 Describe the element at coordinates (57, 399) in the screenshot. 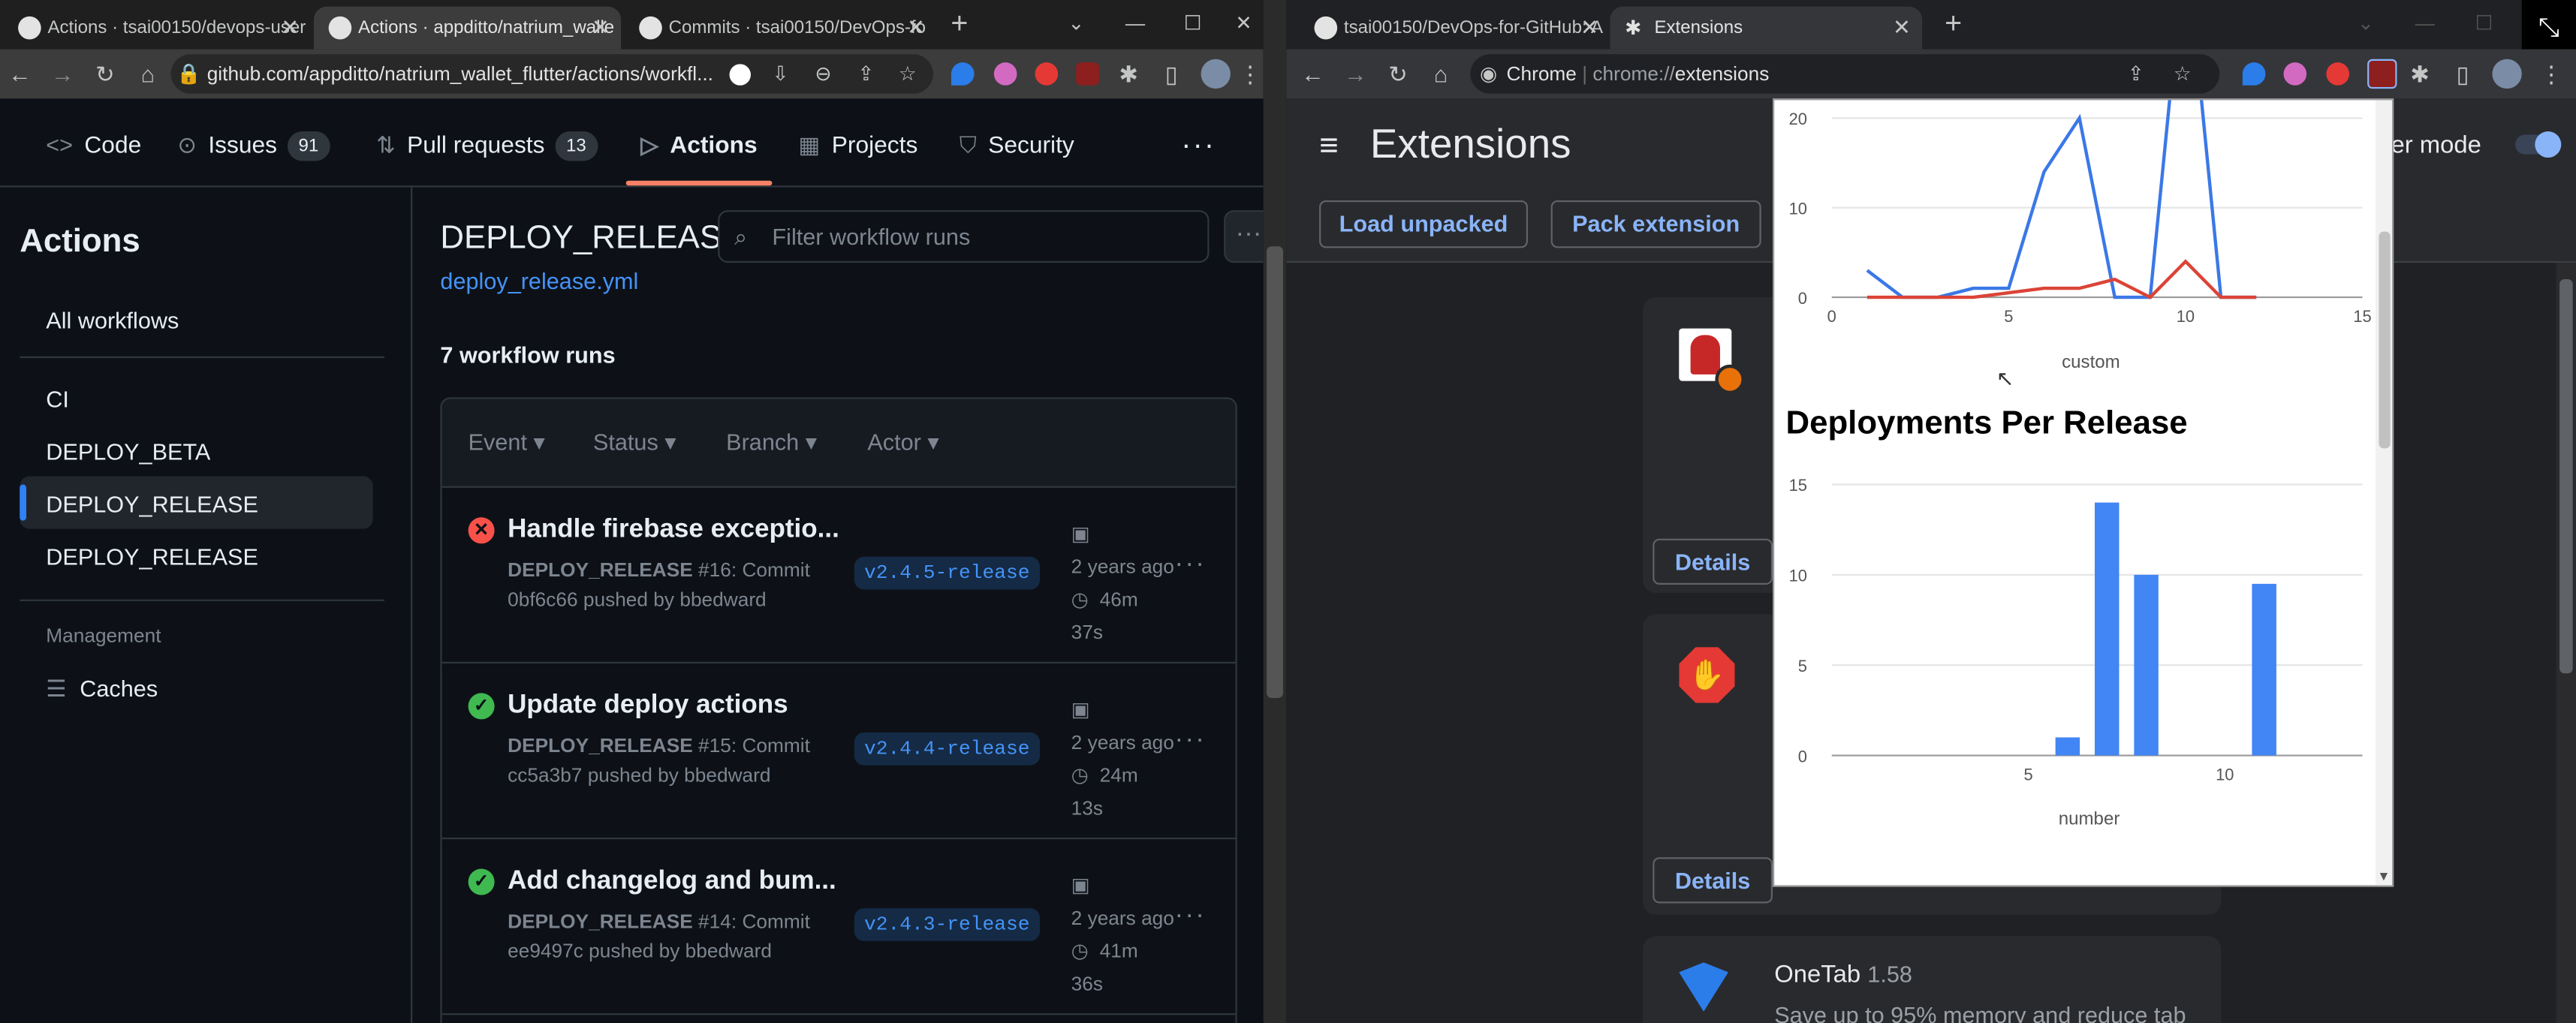

I see `sidebar-item-ci: CI` at that location.